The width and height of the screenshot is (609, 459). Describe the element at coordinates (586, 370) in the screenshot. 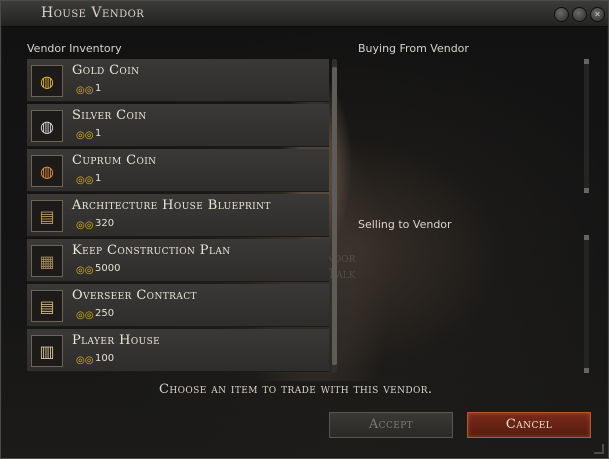

I see `selling-scroll-down-arrow` at that location.